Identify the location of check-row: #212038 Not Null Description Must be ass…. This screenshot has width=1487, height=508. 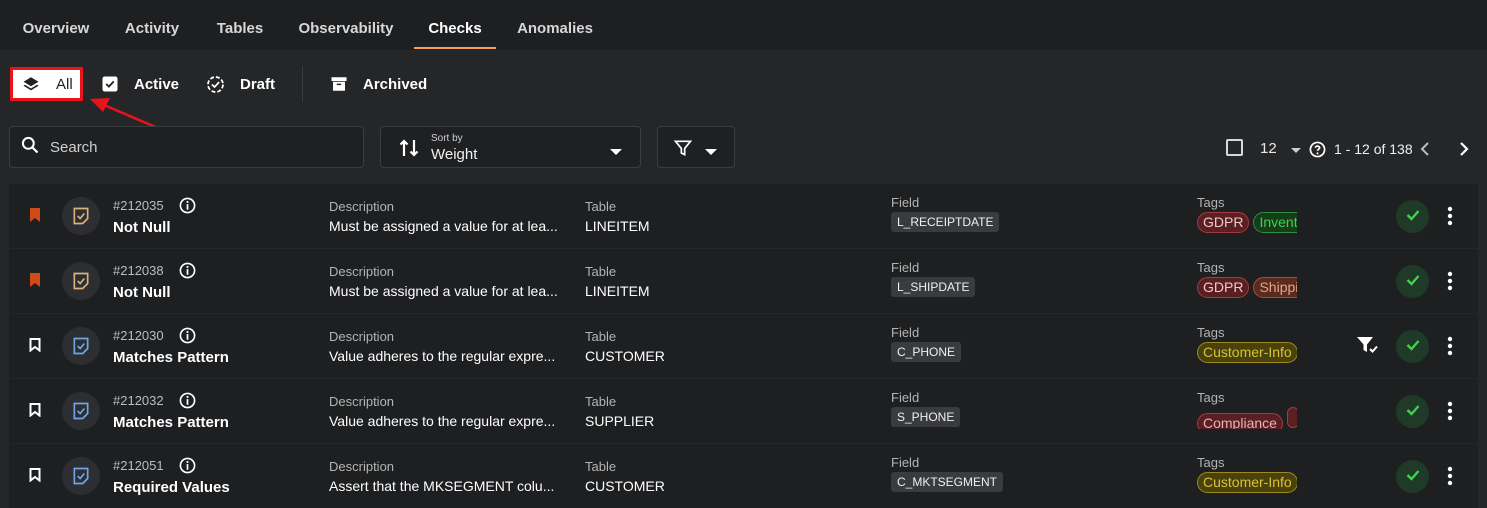
(743, 281).